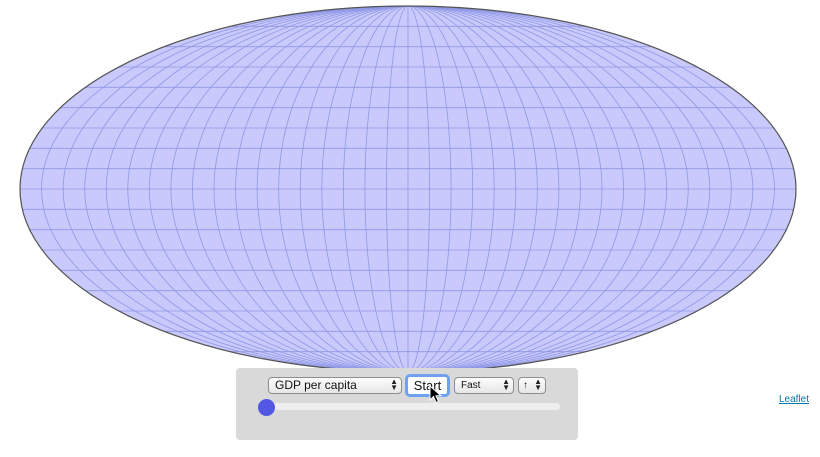 This screenshot has height=457, width=820. Describe the element at coordinates (532, 385) in the screenshot. I see `direction-select: ↑ ▲ ▼` at that location.